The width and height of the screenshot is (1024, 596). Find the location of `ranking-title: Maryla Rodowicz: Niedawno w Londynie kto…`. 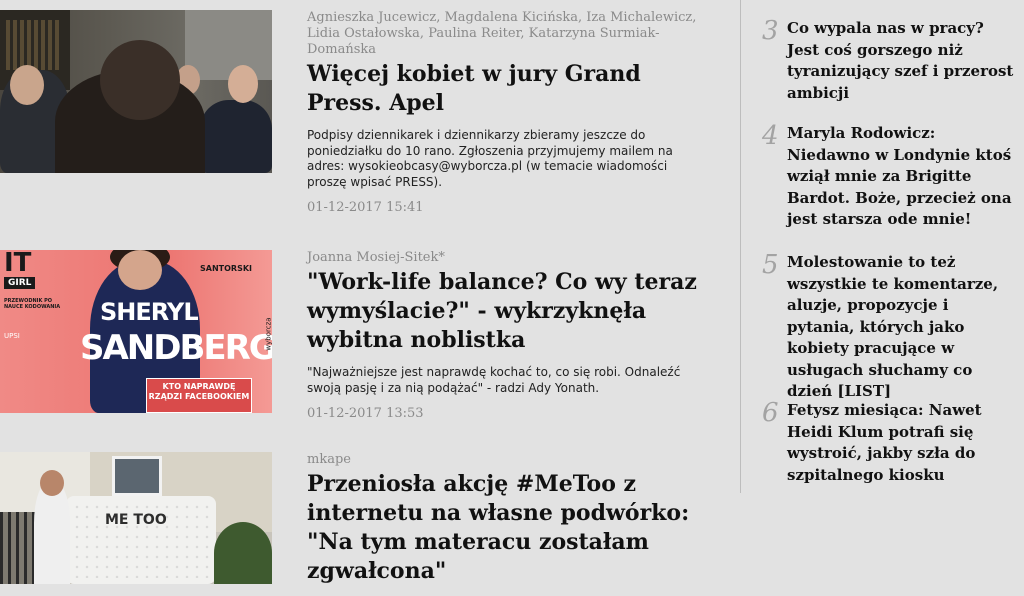

ranking-title: Maryla Rodowicz: Niedawno w Londynie kto… is located at coordinates (902, 177).